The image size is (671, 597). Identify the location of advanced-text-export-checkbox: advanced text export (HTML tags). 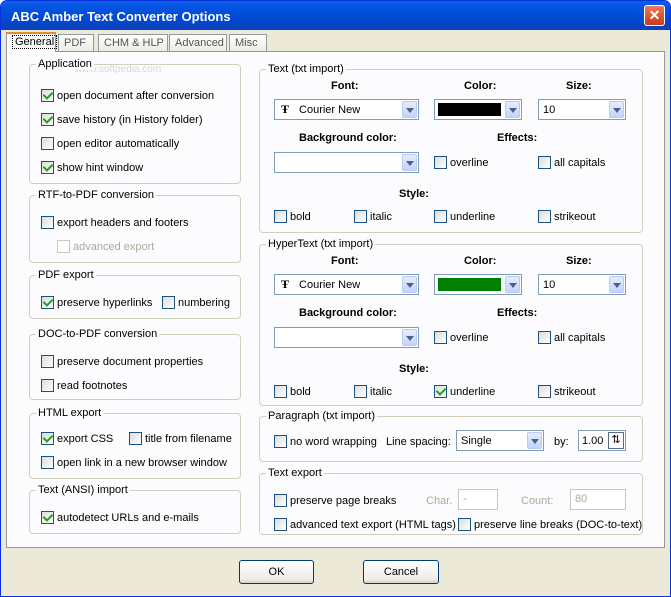
(365, 524).